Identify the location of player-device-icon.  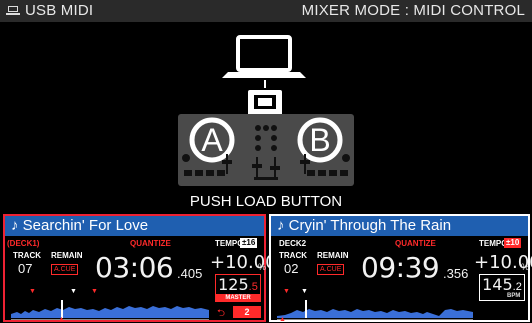
(265, 104).